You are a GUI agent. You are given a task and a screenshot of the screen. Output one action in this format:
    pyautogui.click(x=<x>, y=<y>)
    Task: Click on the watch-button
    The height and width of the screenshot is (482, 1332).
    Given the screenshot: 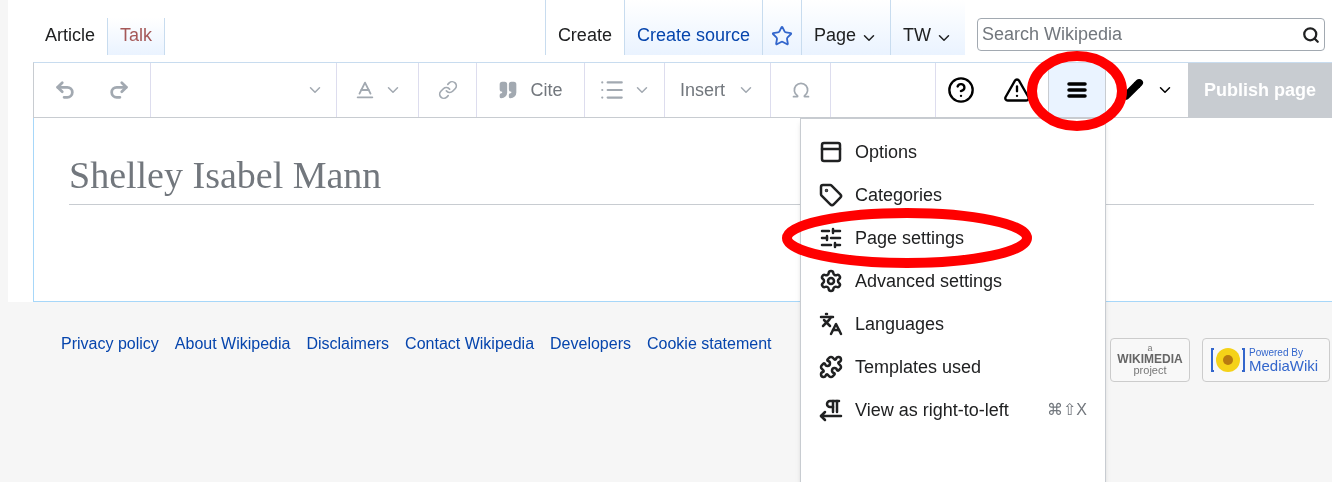 What is the action you would take?
    pyautogui.click(x=781, y=27)
    